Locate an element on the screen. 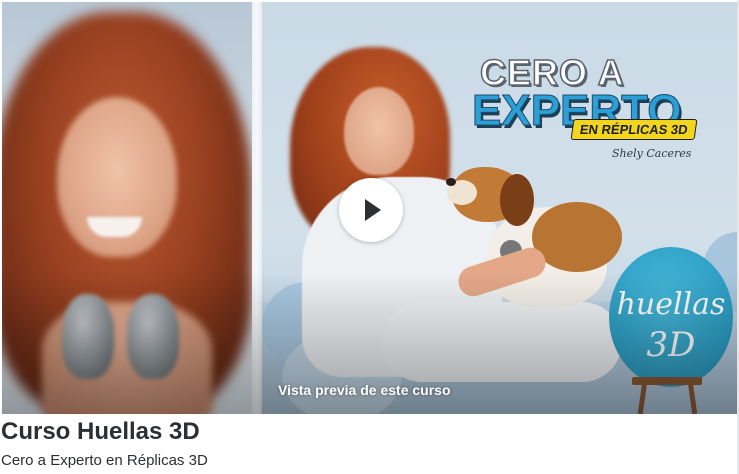  course-title: Curso Huellas 3D is located at coordinates (100, 431).